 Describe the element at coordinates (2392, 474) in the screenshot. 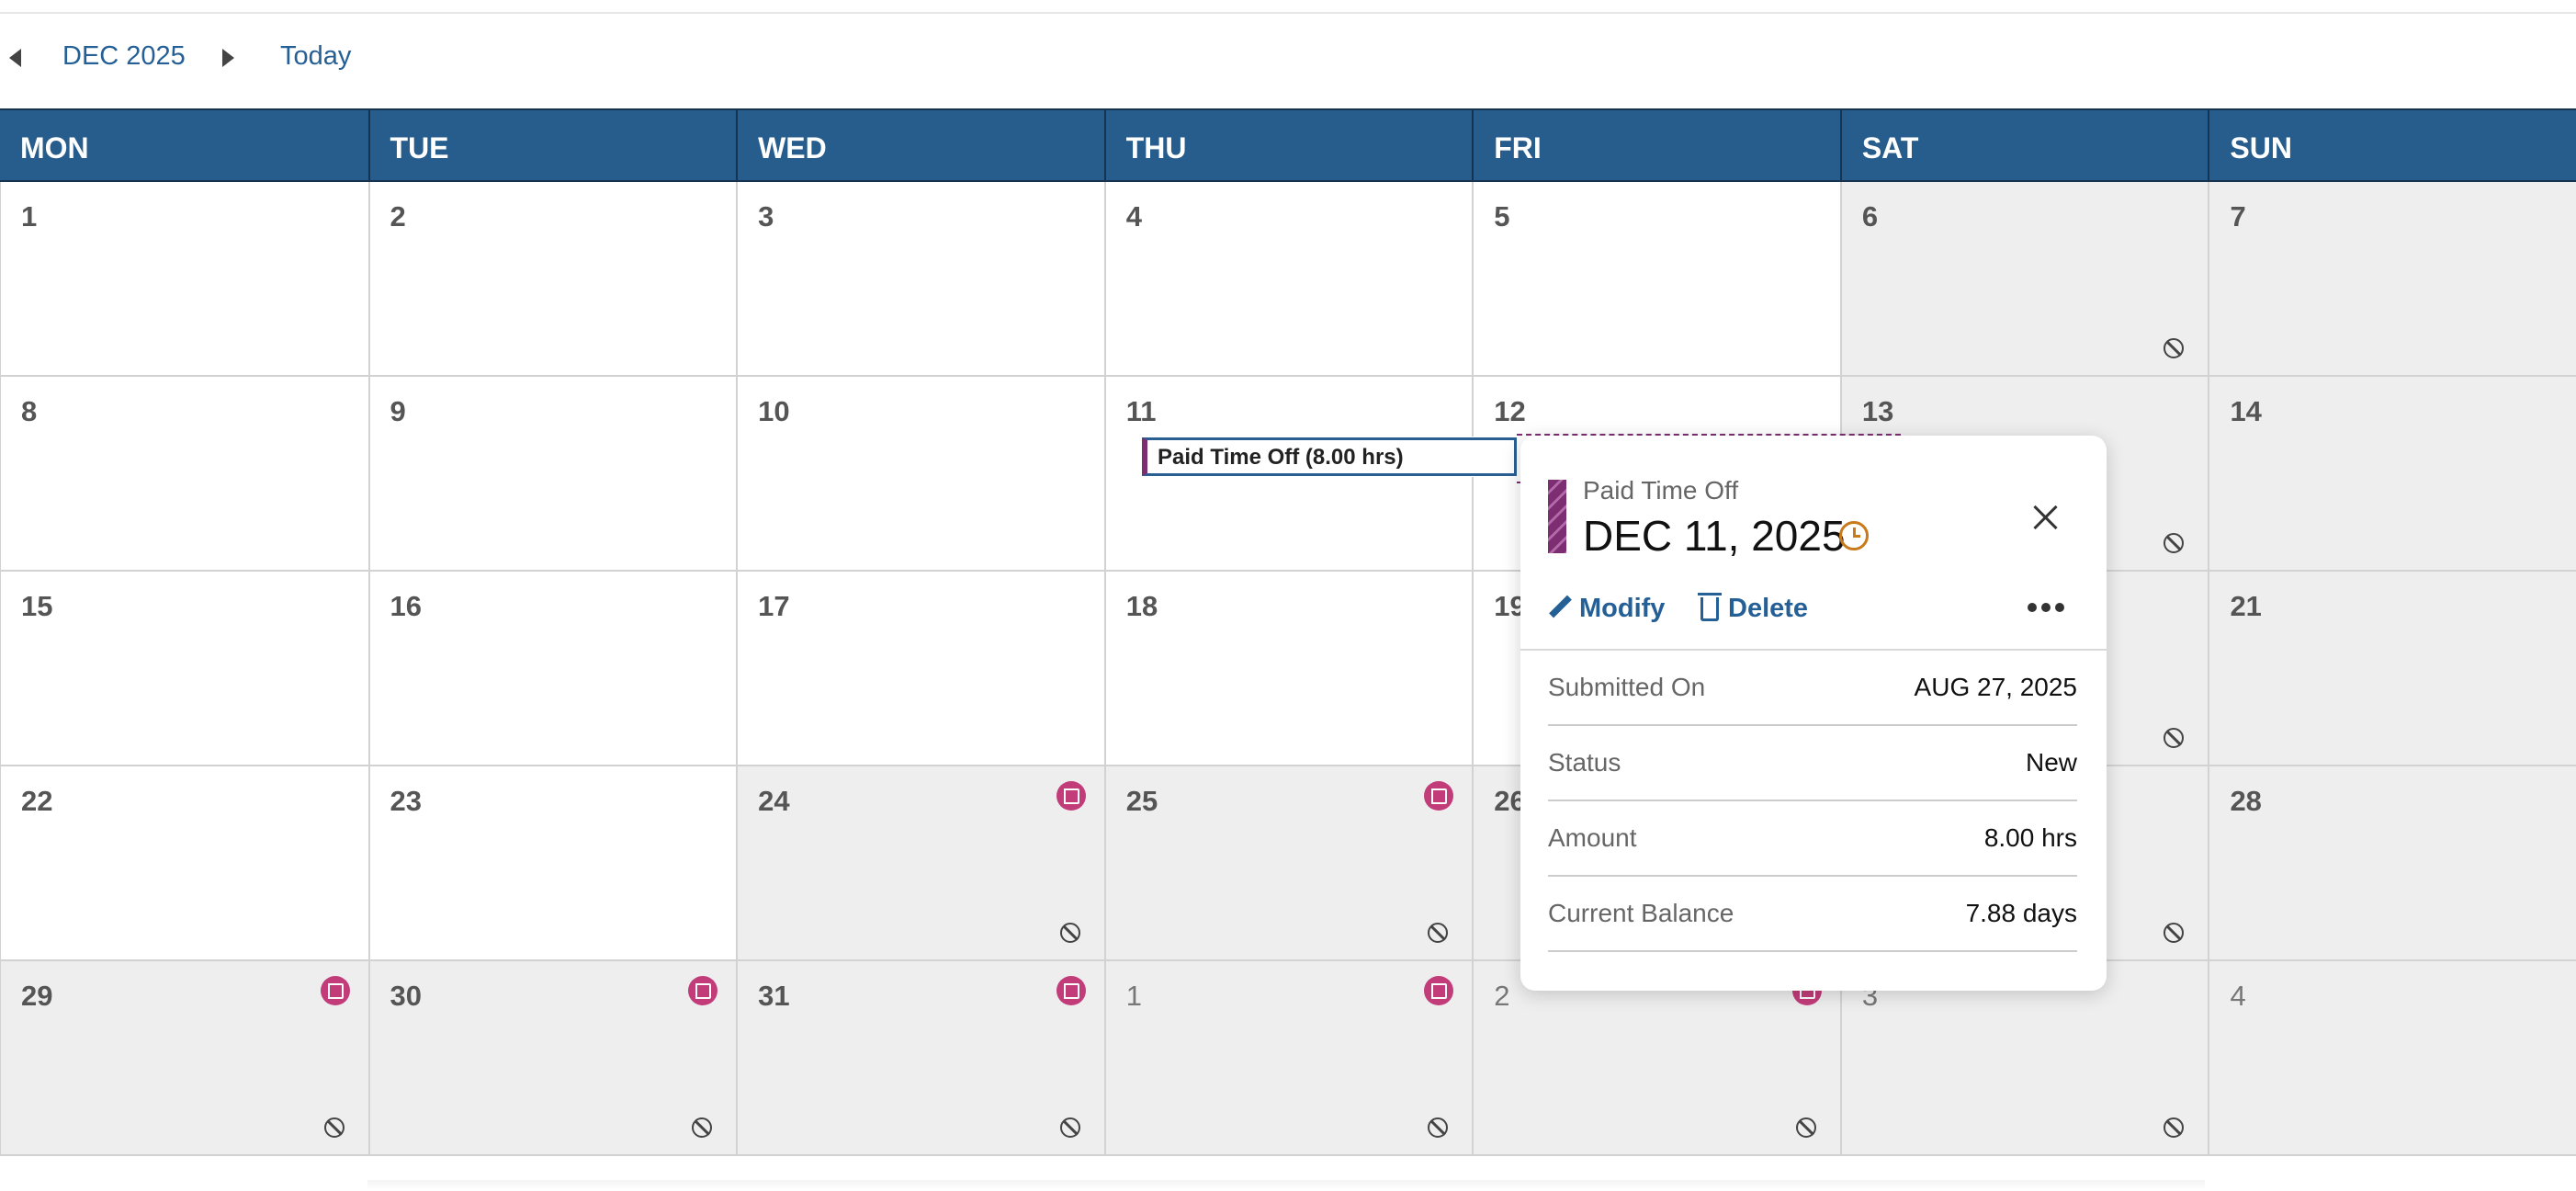

I see `day-cell: 14` at that location.